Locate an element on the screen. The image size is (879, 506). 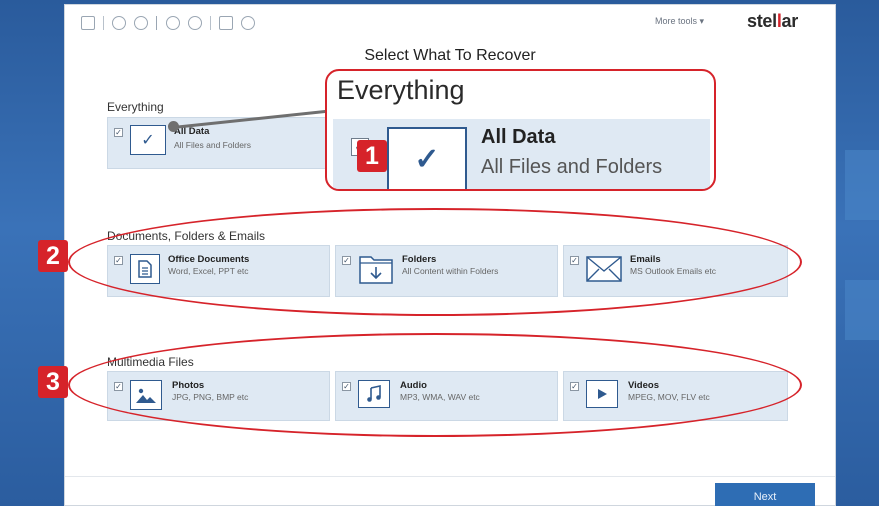
logo-text-start: stel is located at coordinates (762, 21).